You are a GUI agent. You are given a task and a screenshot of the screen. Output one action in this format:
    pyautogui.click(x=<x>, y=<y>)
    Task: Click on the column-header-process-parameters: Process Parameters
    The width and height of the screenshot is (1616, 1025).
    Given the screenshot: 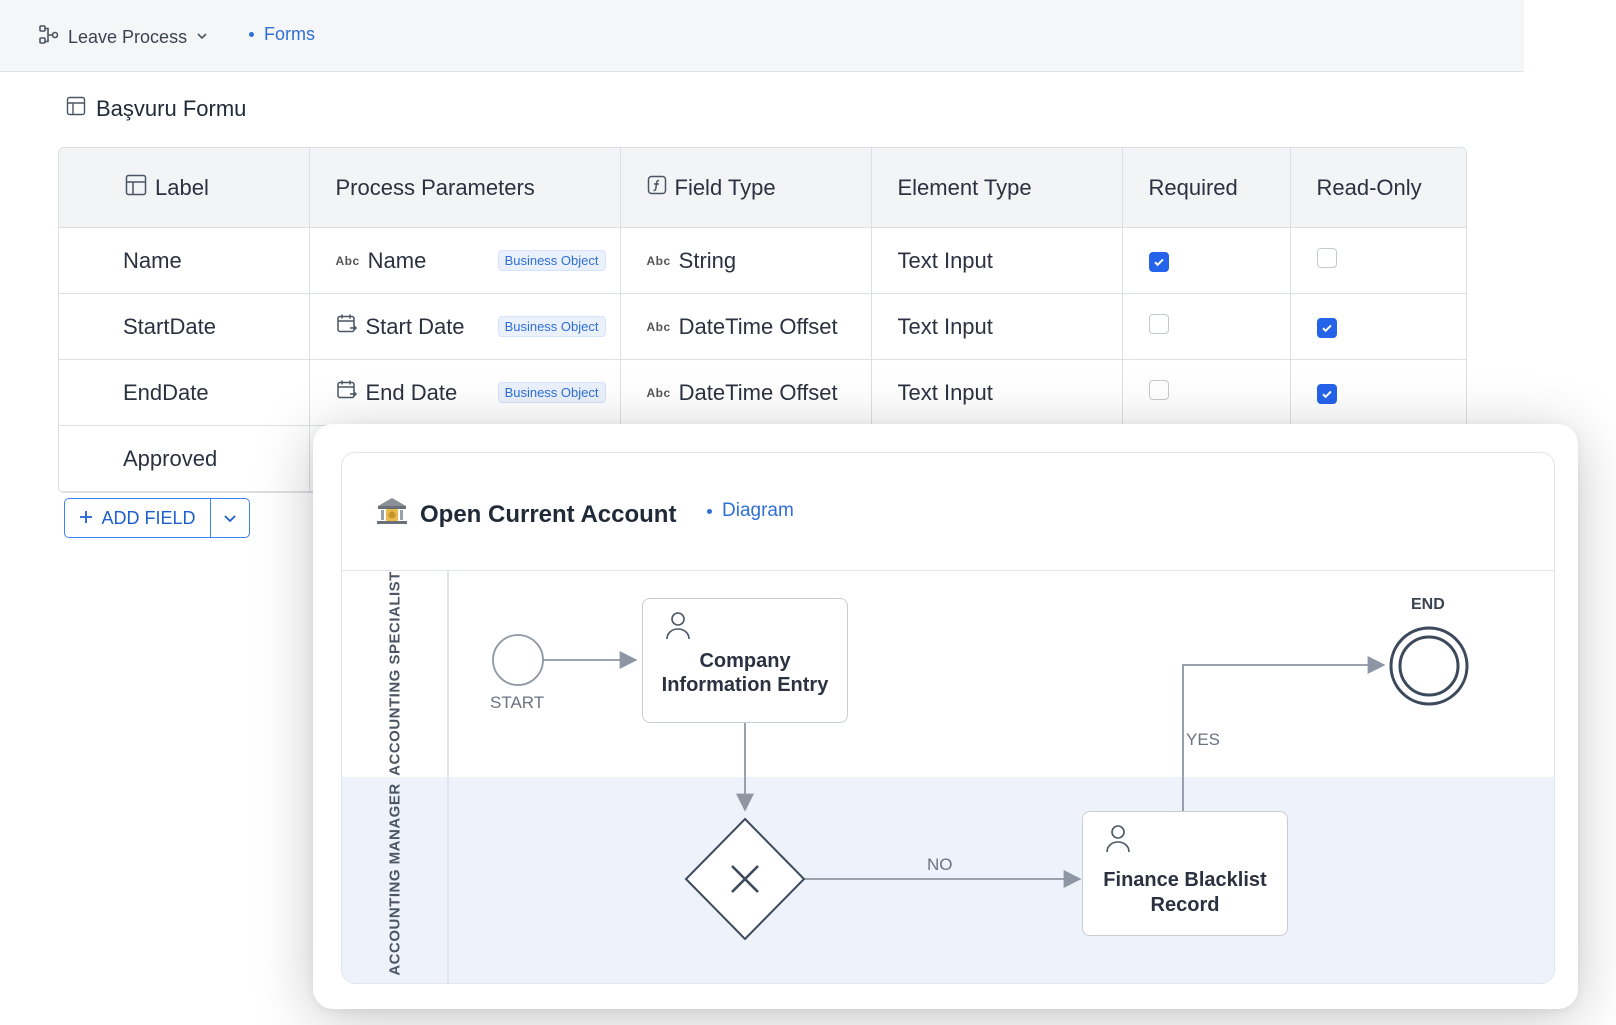 What is the action you would take?
    pyautogui.click(x=465, y=188)
    